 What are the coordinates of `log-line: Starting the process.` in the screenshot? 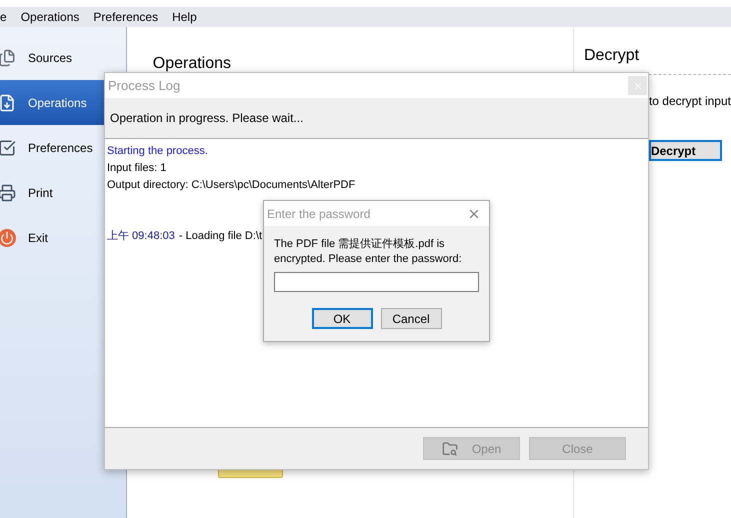 It's located at (158, 151).